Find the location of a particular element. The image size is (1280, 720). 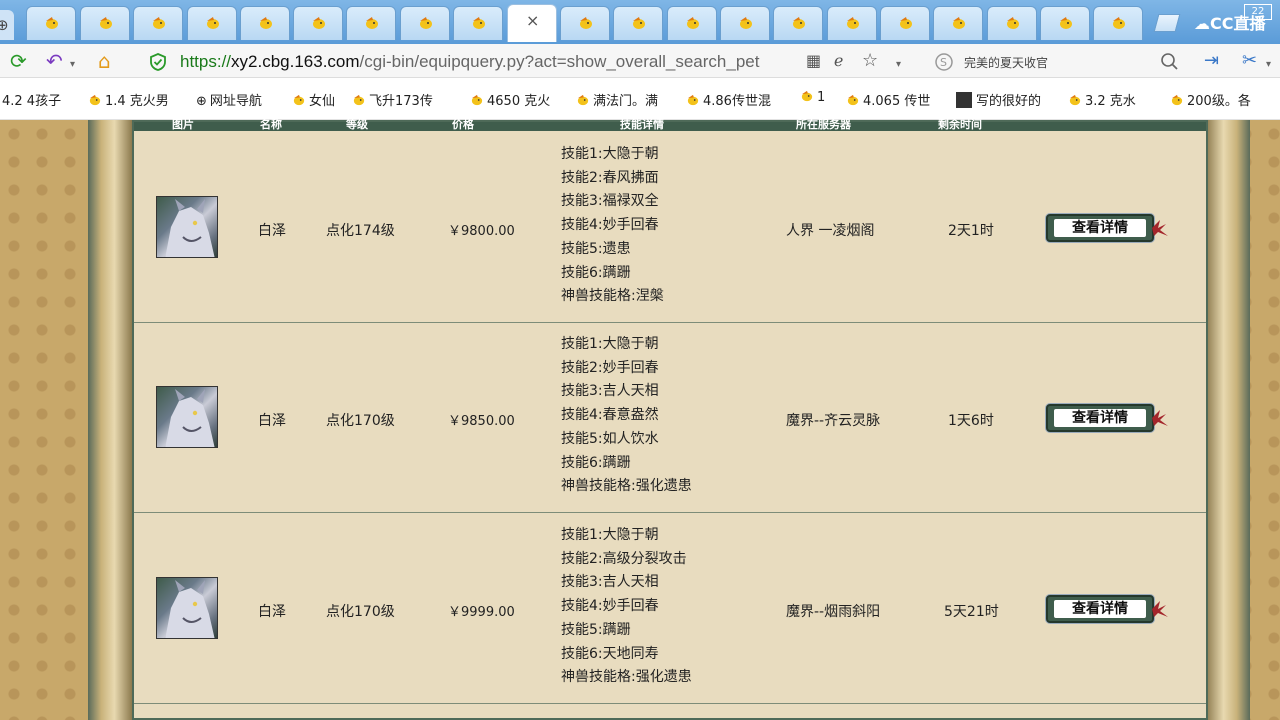

bookmark-item: 飞升173传 is located at coordinates (392, 99).